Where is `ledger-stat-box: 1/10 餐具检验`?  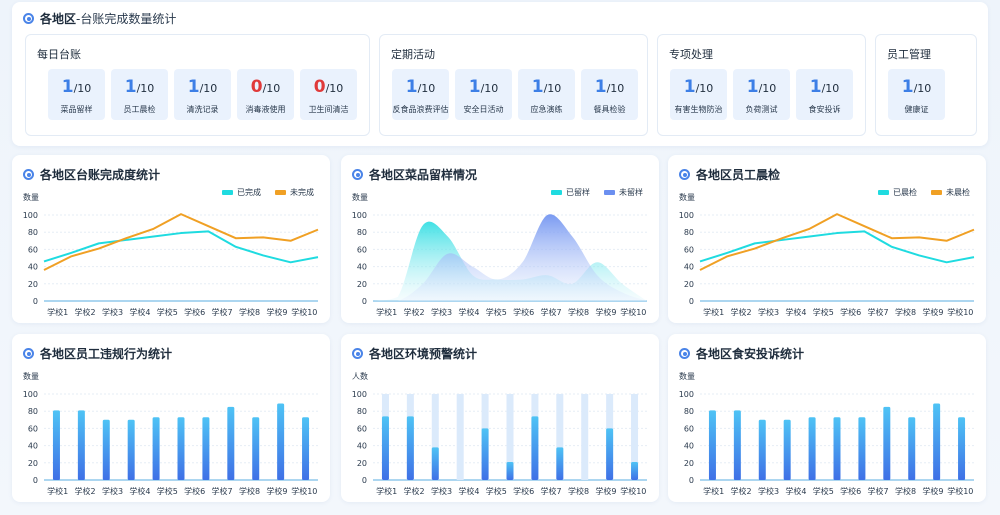 ledger-stat-box: 1/10 餐具检验 is located at coordinates (609, 94).